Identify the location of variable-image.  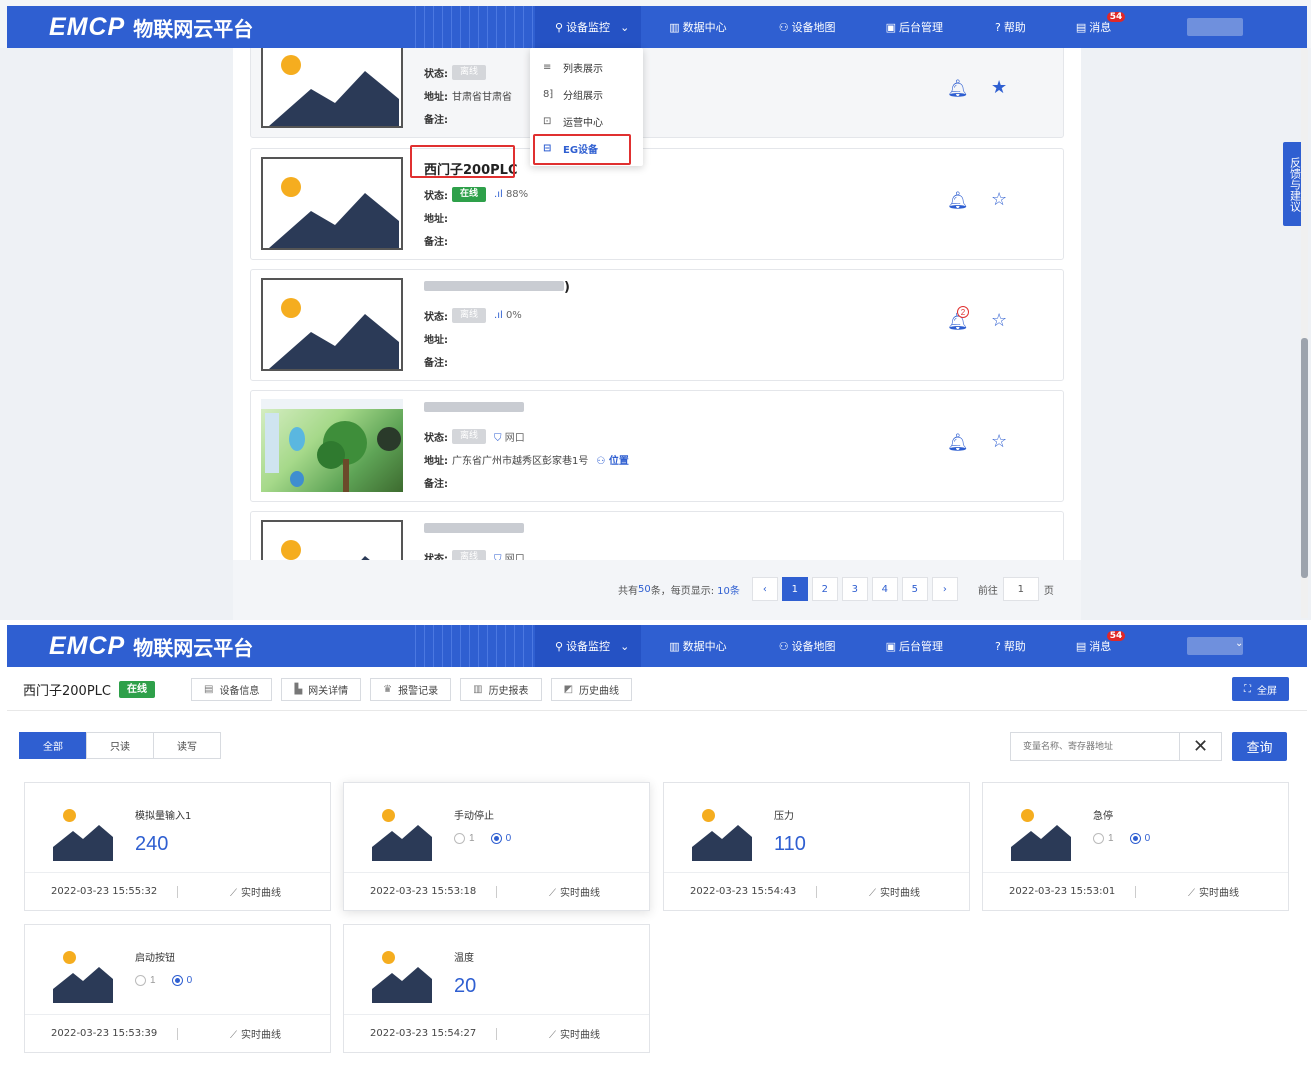
(402, 831).